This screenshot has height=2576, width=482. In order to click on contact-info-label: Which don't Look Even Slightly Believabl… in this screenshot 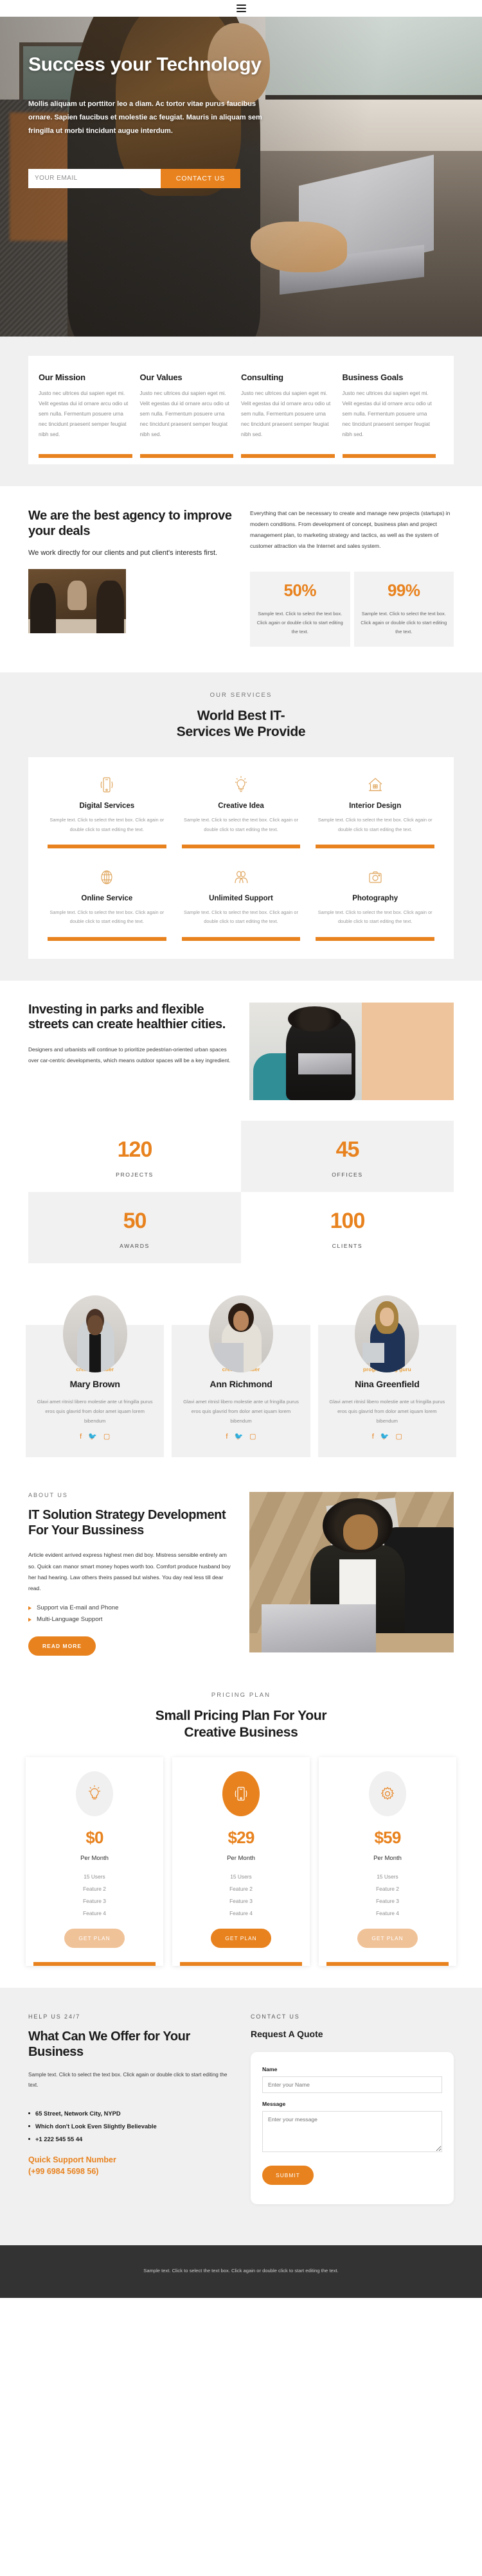, I will do `click(96, 2126)`.